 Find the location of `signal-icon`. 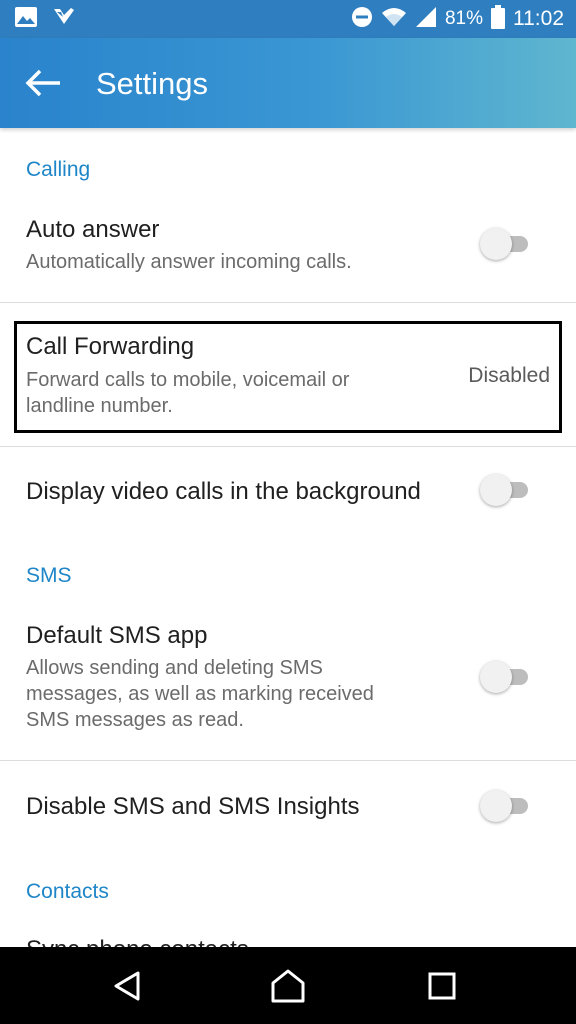

signal-icon is located at coordinates (426, 19).